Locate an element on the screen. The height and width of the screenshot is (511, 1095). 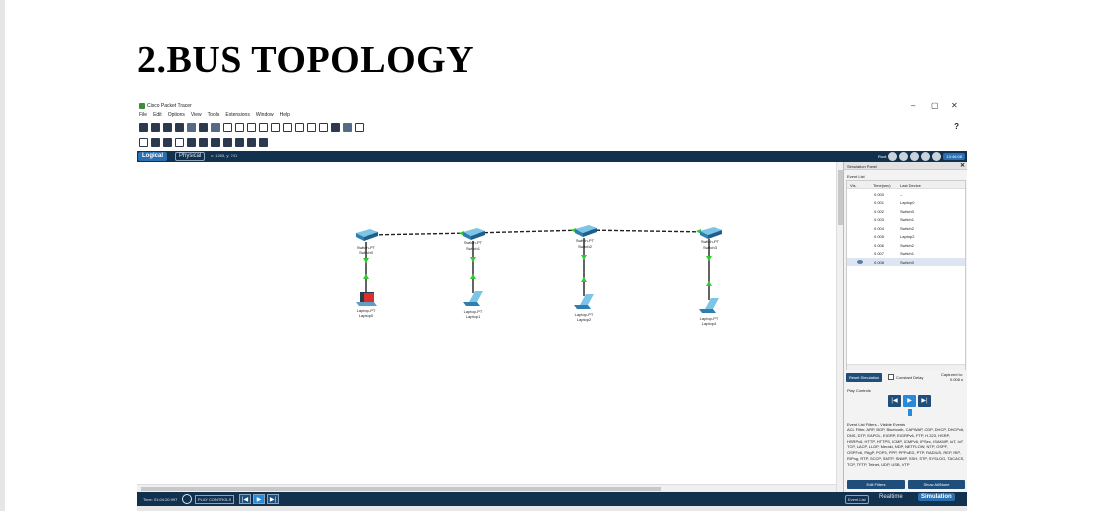
event-list-scrollbar is located at coordinates (906, 367).